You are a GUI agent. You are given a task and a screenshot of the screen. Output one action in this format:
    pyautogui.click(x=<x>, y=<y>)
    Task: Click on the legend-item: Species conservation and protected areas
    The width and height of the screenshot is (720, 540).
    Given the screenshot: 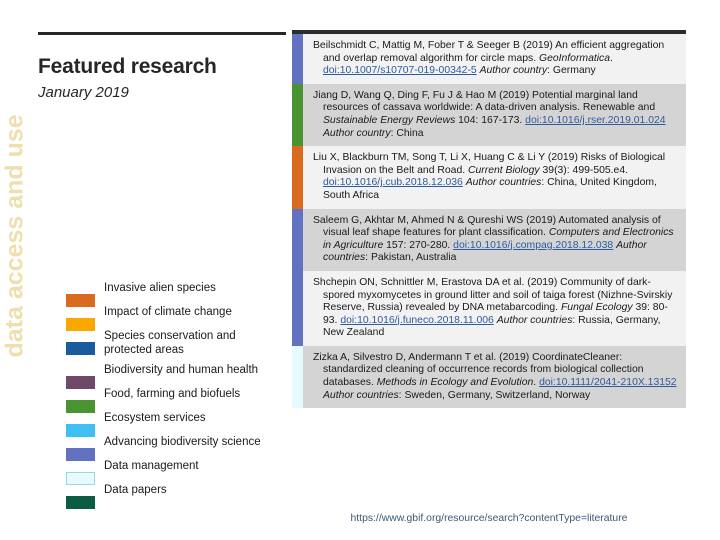 What is the action you would take?
    pyautogui.click(x=162, y=346)
    